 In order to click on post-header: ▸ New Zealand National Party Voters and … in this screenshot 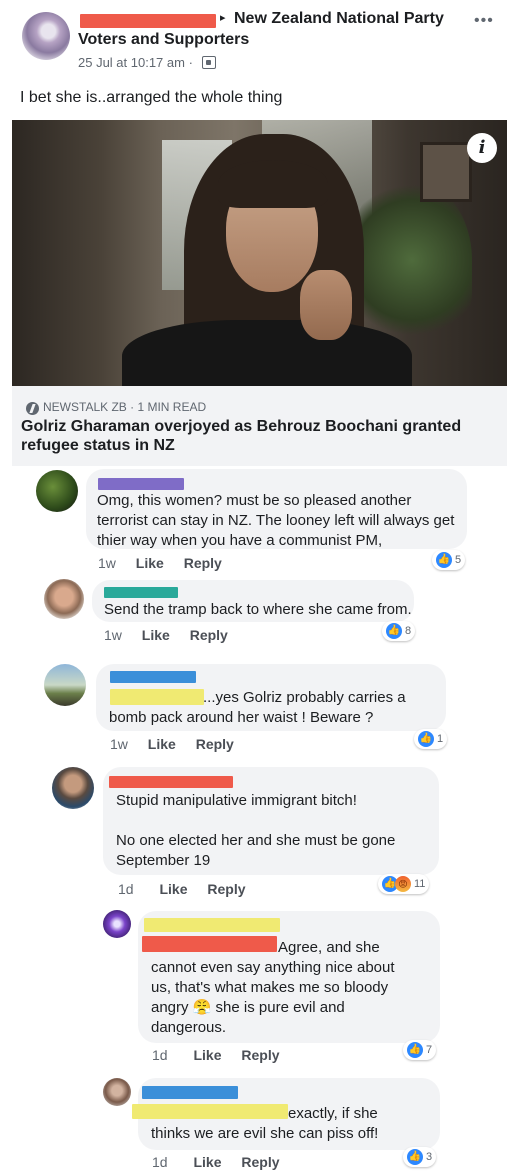, I will do `click(262, 43)`.